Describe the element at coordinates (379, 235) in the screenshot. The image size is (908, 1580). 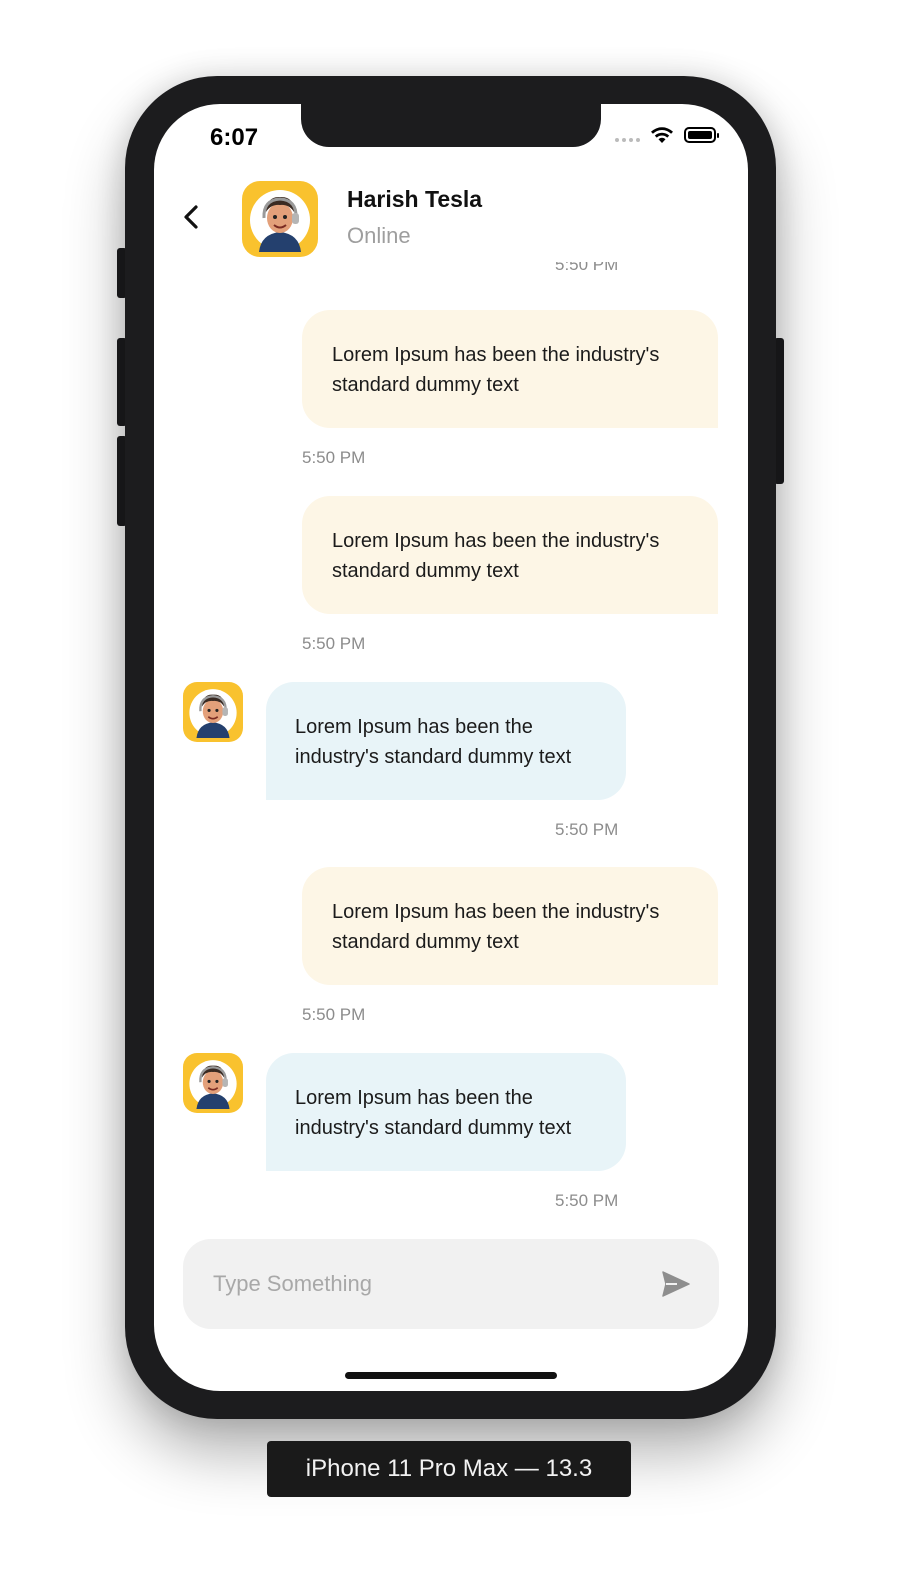
I see `contact-status: Online` at that location.